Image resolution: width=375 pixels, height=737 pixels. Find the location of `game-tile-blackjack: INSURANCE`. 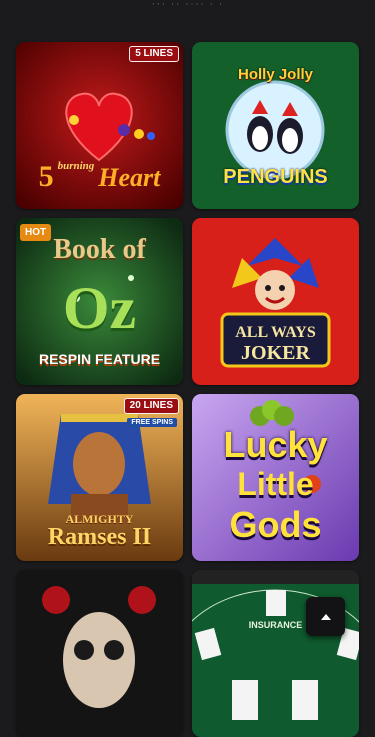

game-tile-blackjack: INSURANCE is located at coordinates (275, 653).